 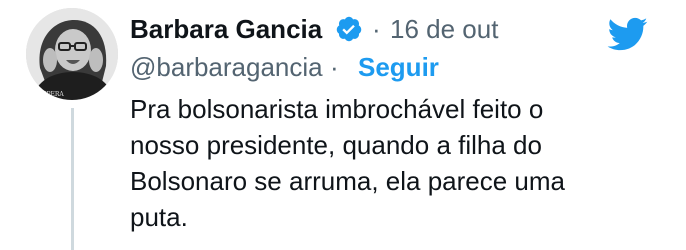 I want to click on avatar-shirt-text: AMPERA, so click(x=49, y=94).